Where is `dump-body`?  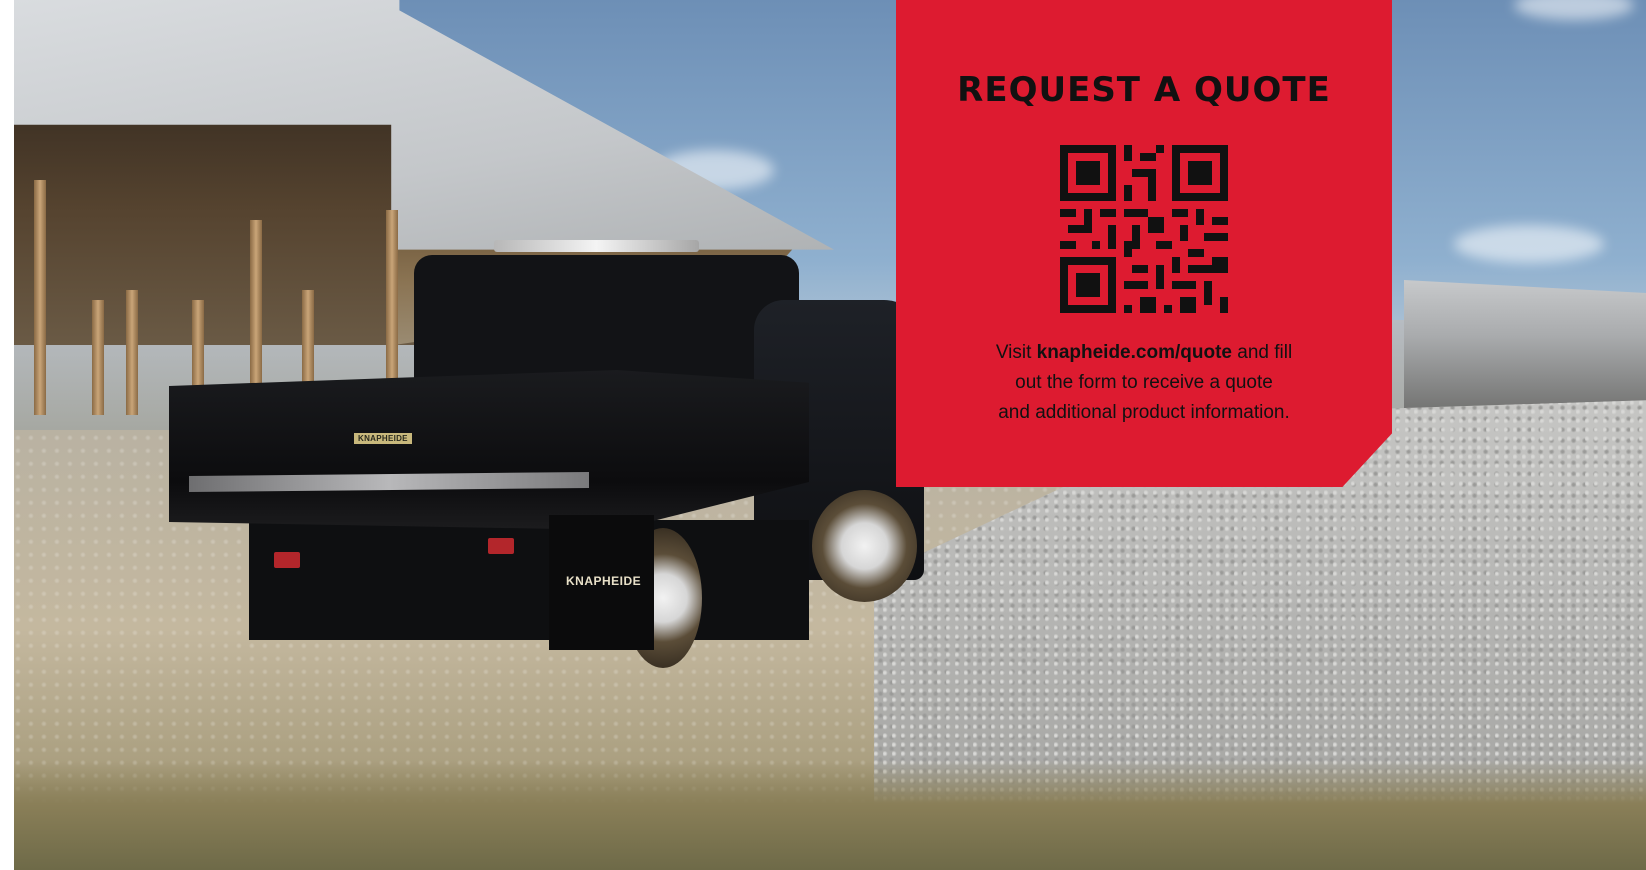
dump-body is located at coordinates (489, 450).